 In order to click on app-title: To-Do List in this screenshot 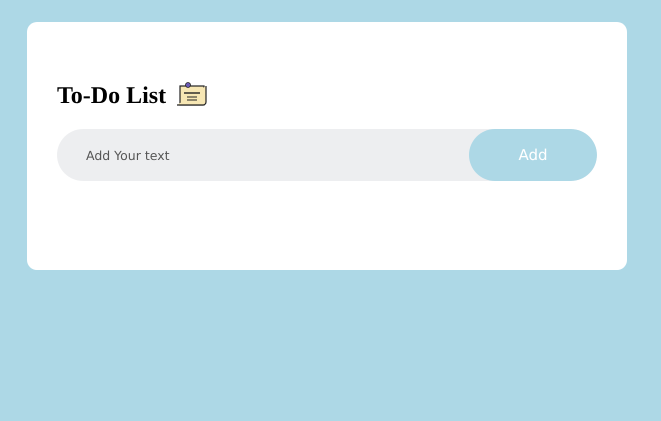, I will do `click(111, 96)`.